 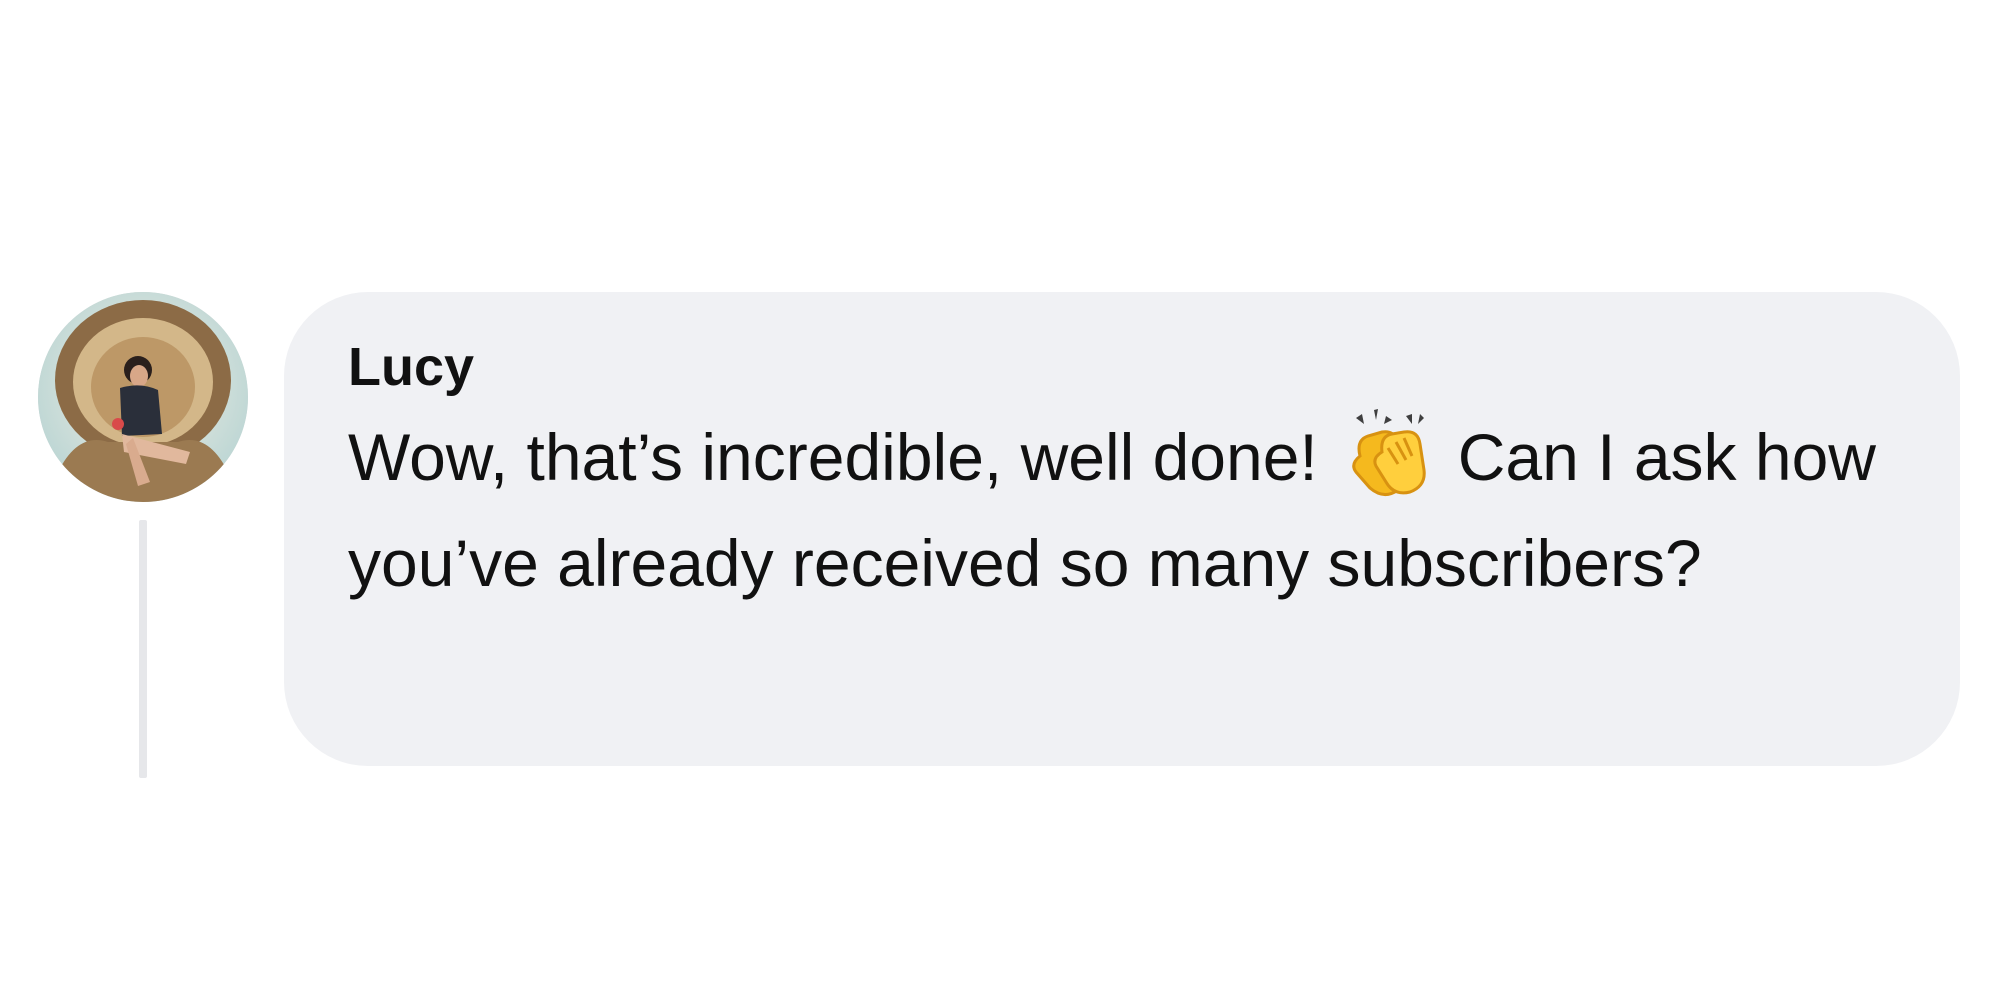 What do you see at coordinates (143, 649) in the screenshot?
I see `thread-line` at bounding box center [143, 649].